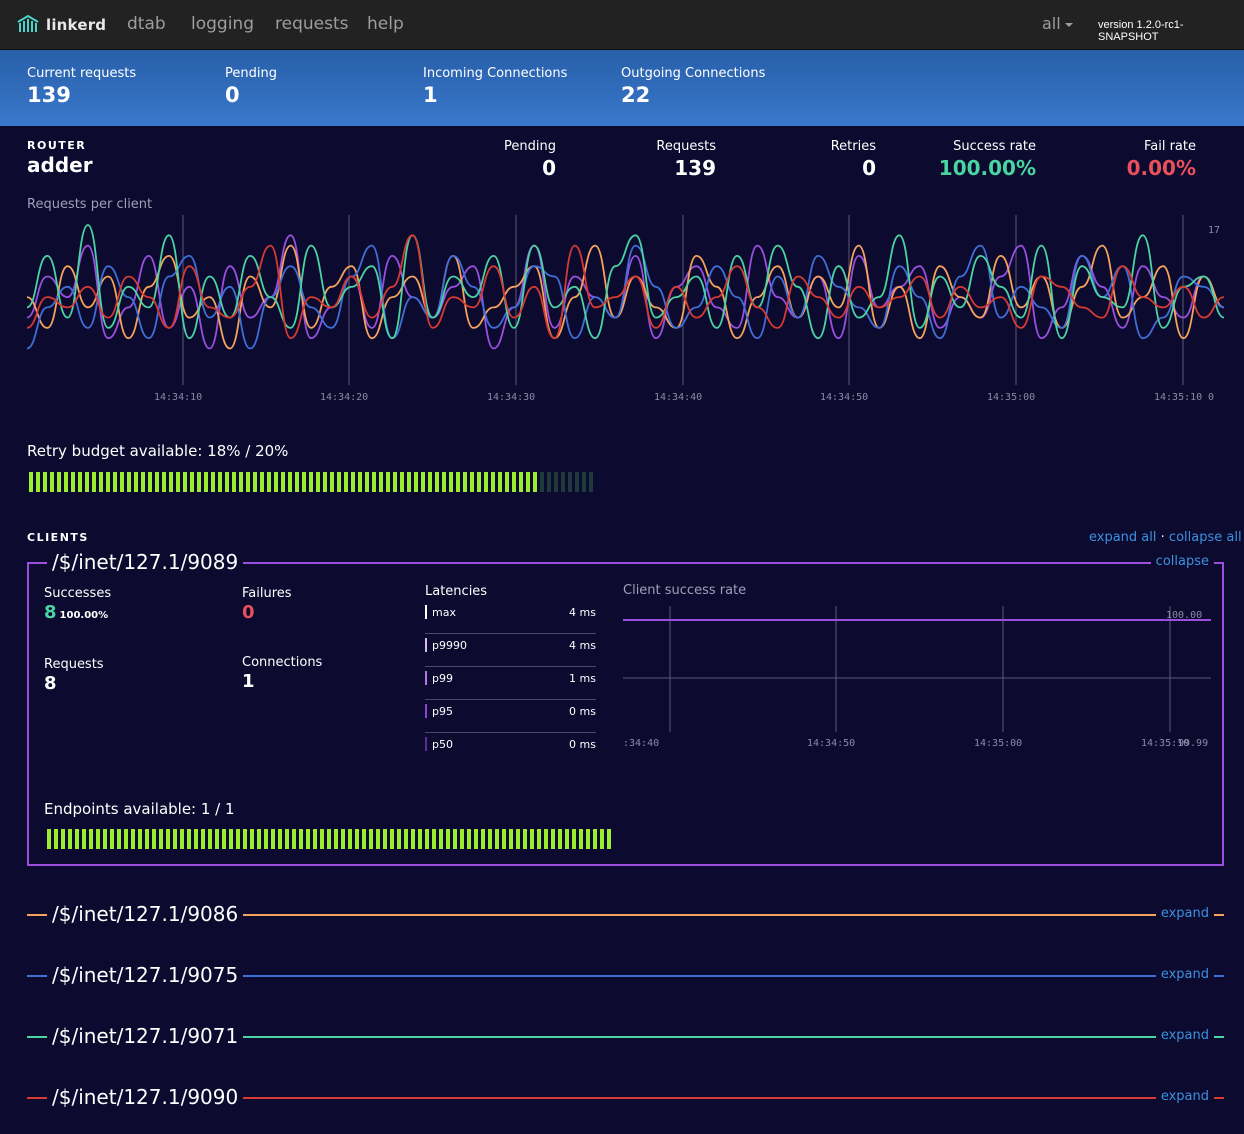 The height and width of the screenshot is (1134, 1244). I want to click on summary-label: Outgoing Connections, so click(693, 73).